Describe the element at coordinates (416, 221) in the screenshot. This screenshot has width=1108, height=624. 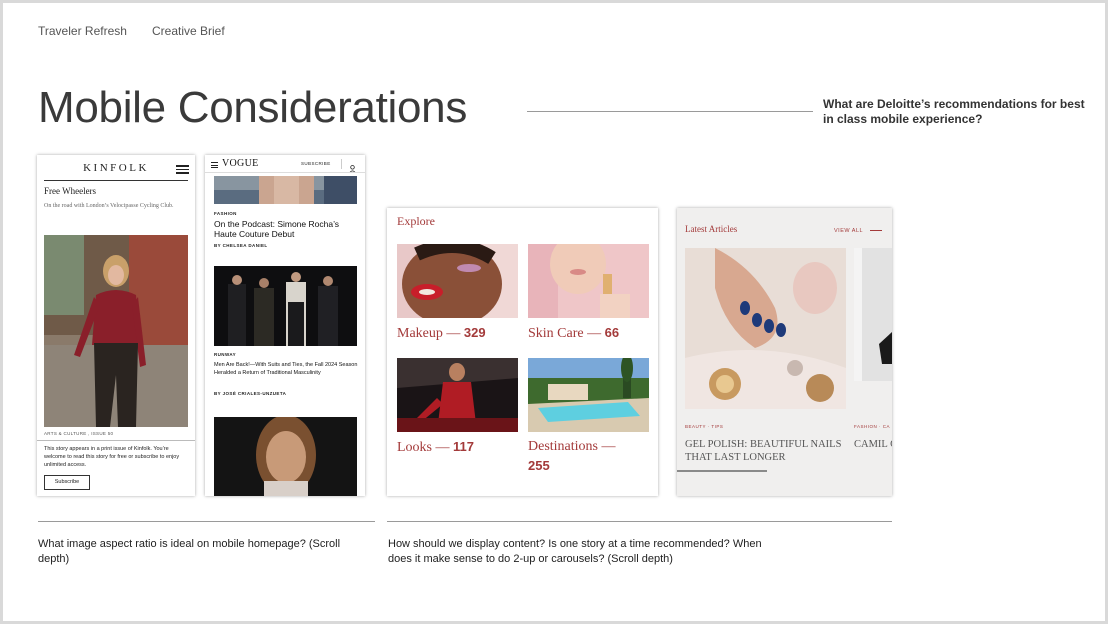
I see `explore-heading: Explore` at that location.